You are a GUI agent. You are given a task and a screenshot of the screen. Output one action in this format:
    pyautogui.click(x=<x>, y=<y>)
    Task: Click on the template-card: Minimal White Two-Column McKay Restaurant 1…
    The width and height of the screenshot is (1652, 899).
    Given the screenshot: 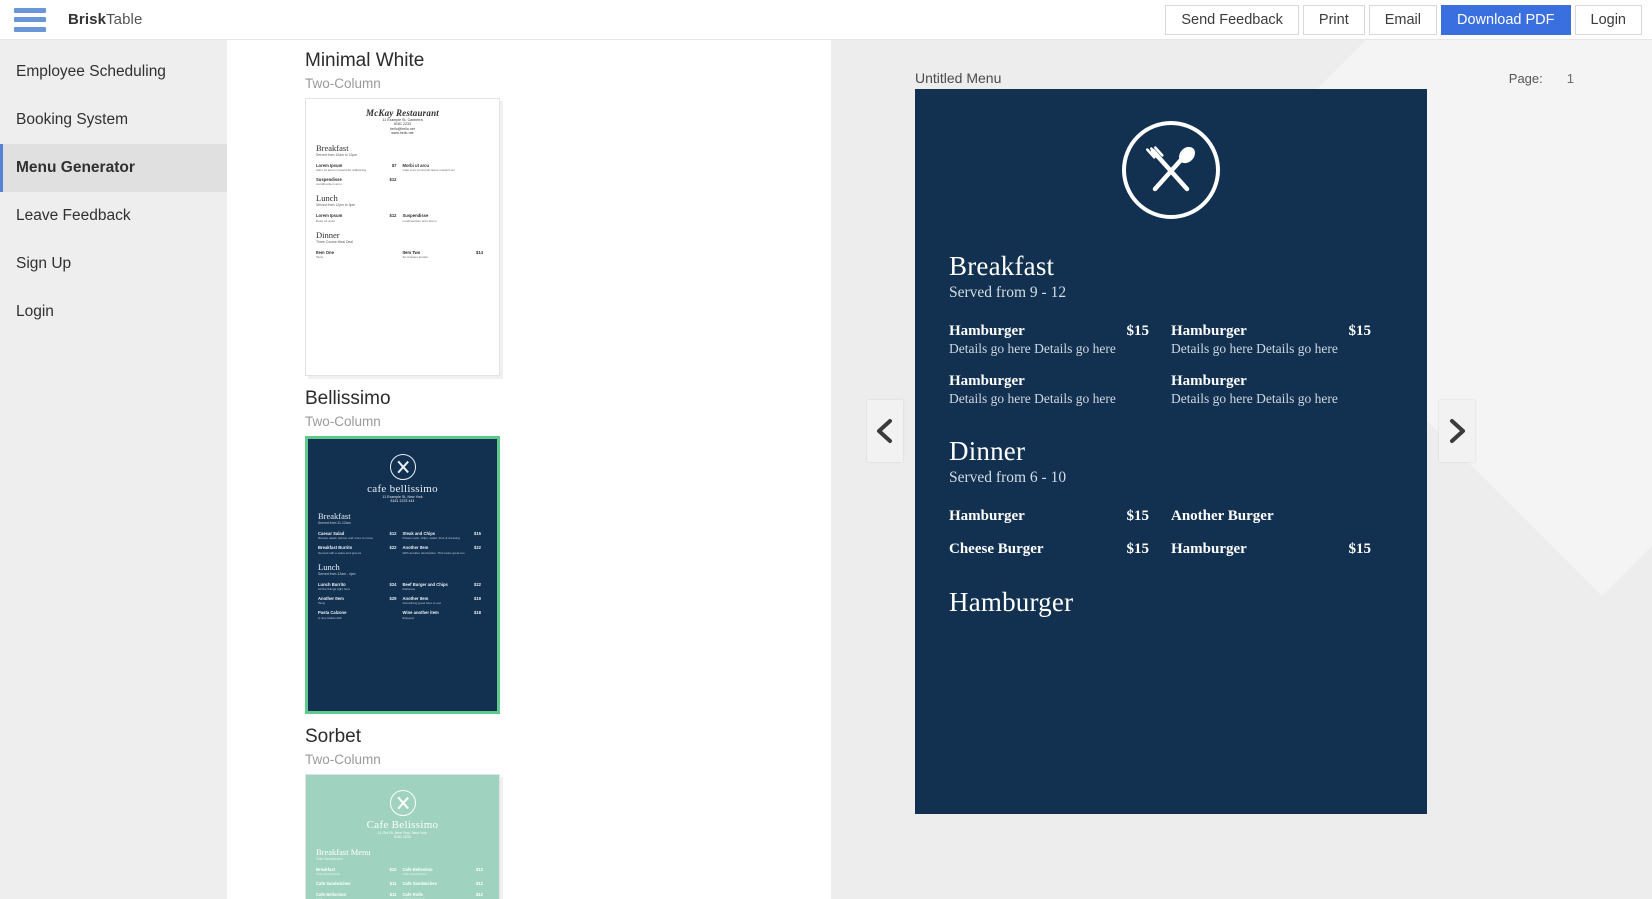 What is the action you would take?
    pyautogui.click(x=437, y=212)
    